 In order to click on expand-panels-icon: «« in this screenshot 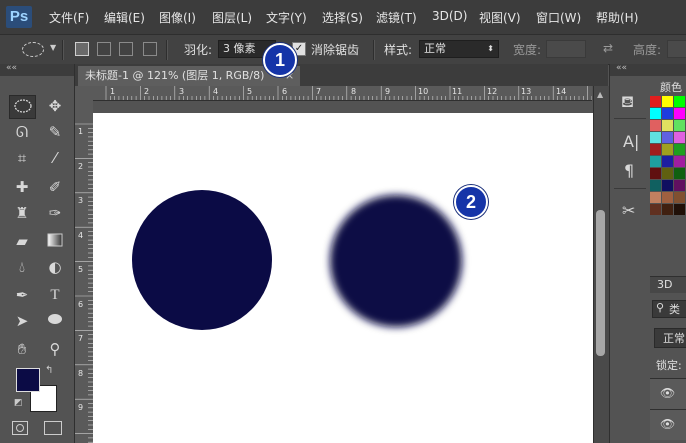, I will do `click(621, 68)`.